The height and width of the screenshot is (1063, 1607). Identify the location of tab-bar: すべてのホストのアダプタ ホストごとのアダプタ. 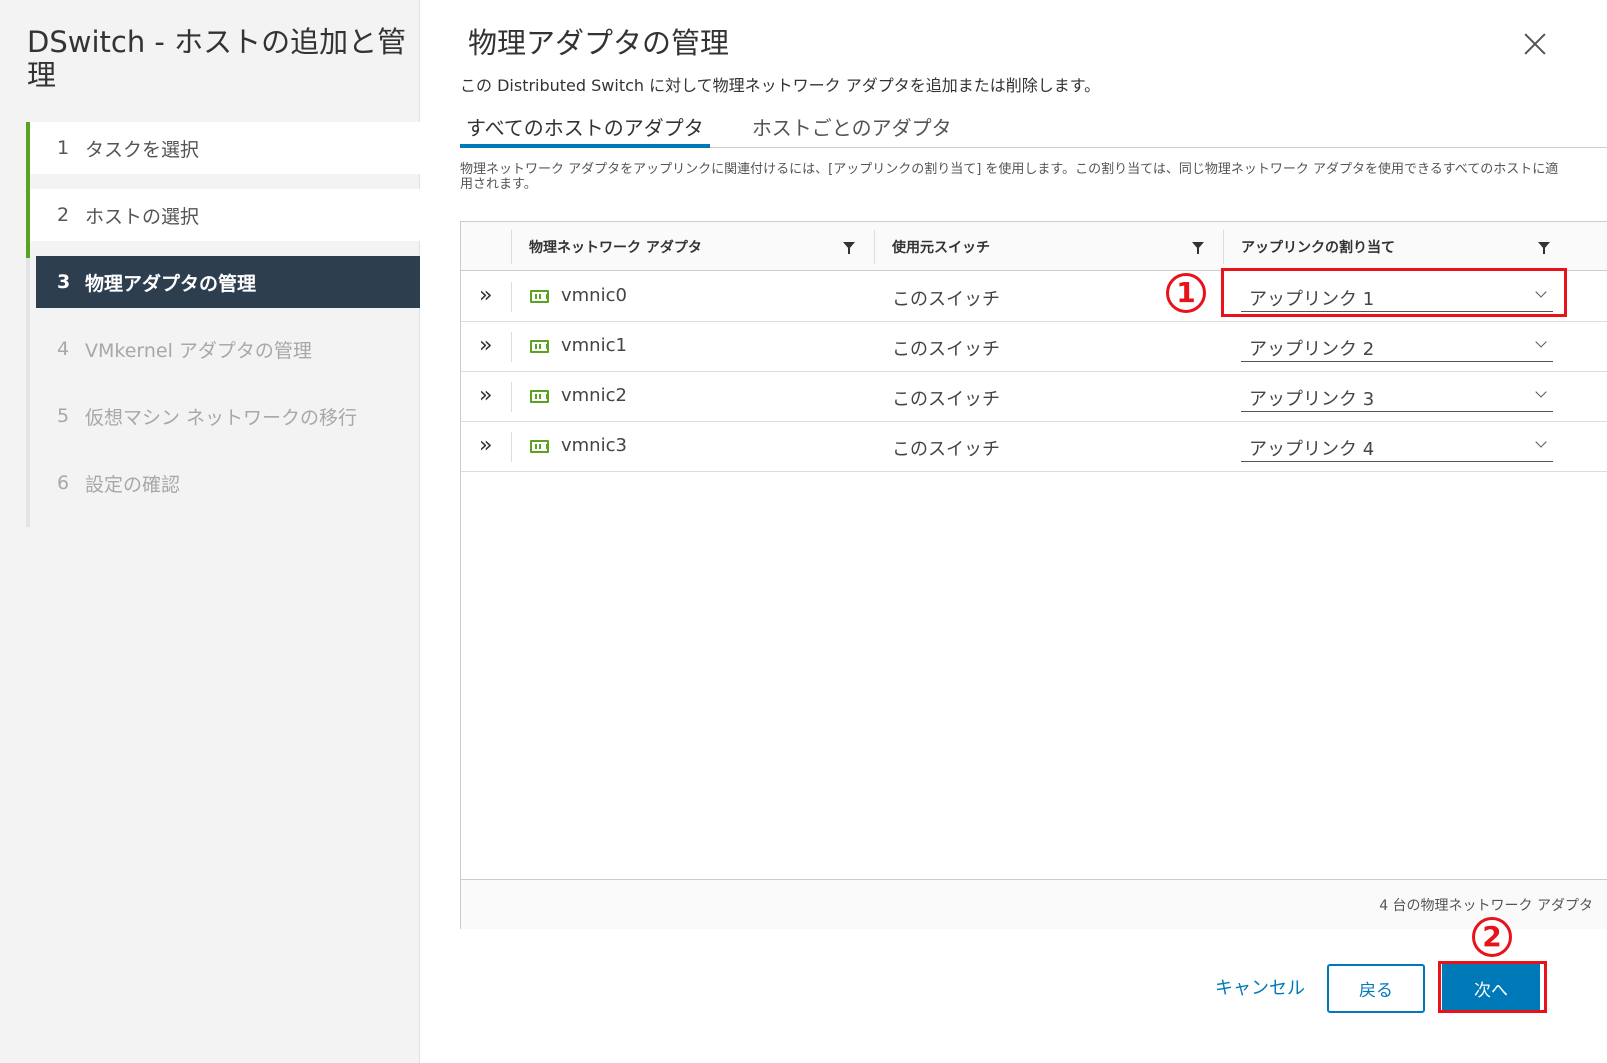
(1033, 128).